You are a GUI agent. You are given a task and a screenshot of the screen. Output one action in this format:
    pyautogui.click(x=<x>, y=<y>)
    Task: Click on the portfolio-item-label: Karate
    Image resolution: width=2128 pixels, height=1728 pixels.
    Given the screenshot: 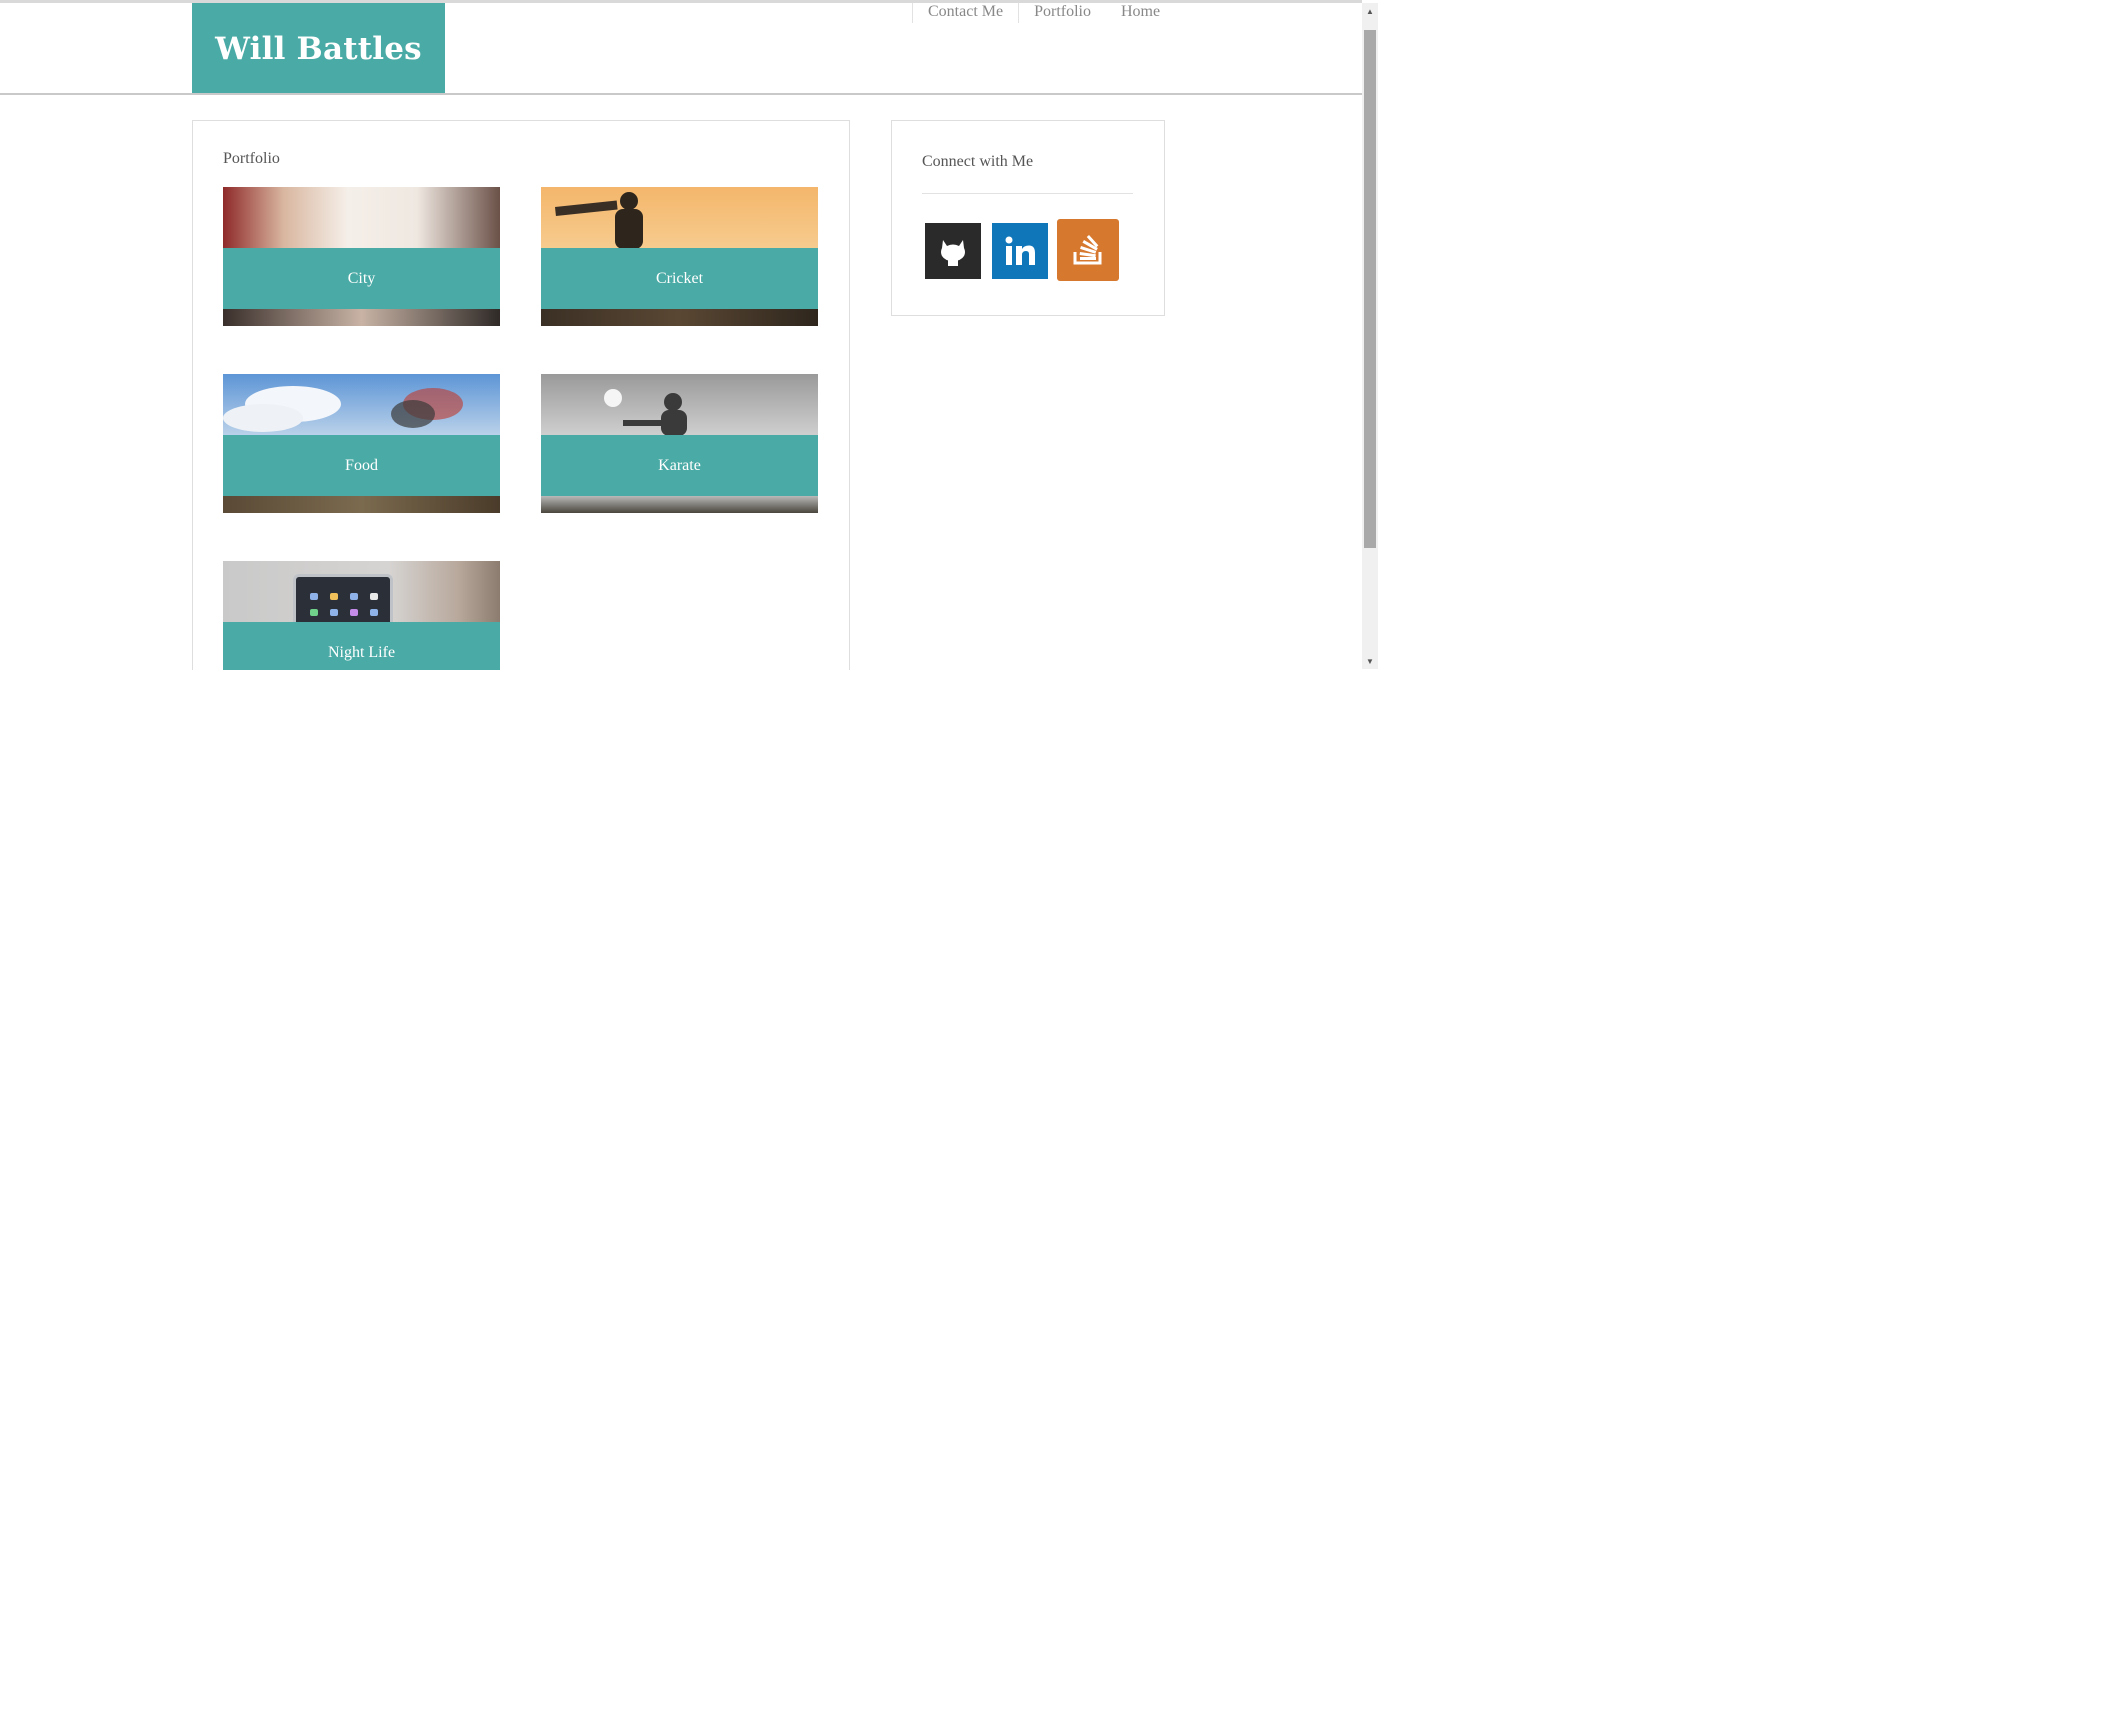 What is the action you would take?
    pyautogui.click(x=679, y=465)
    